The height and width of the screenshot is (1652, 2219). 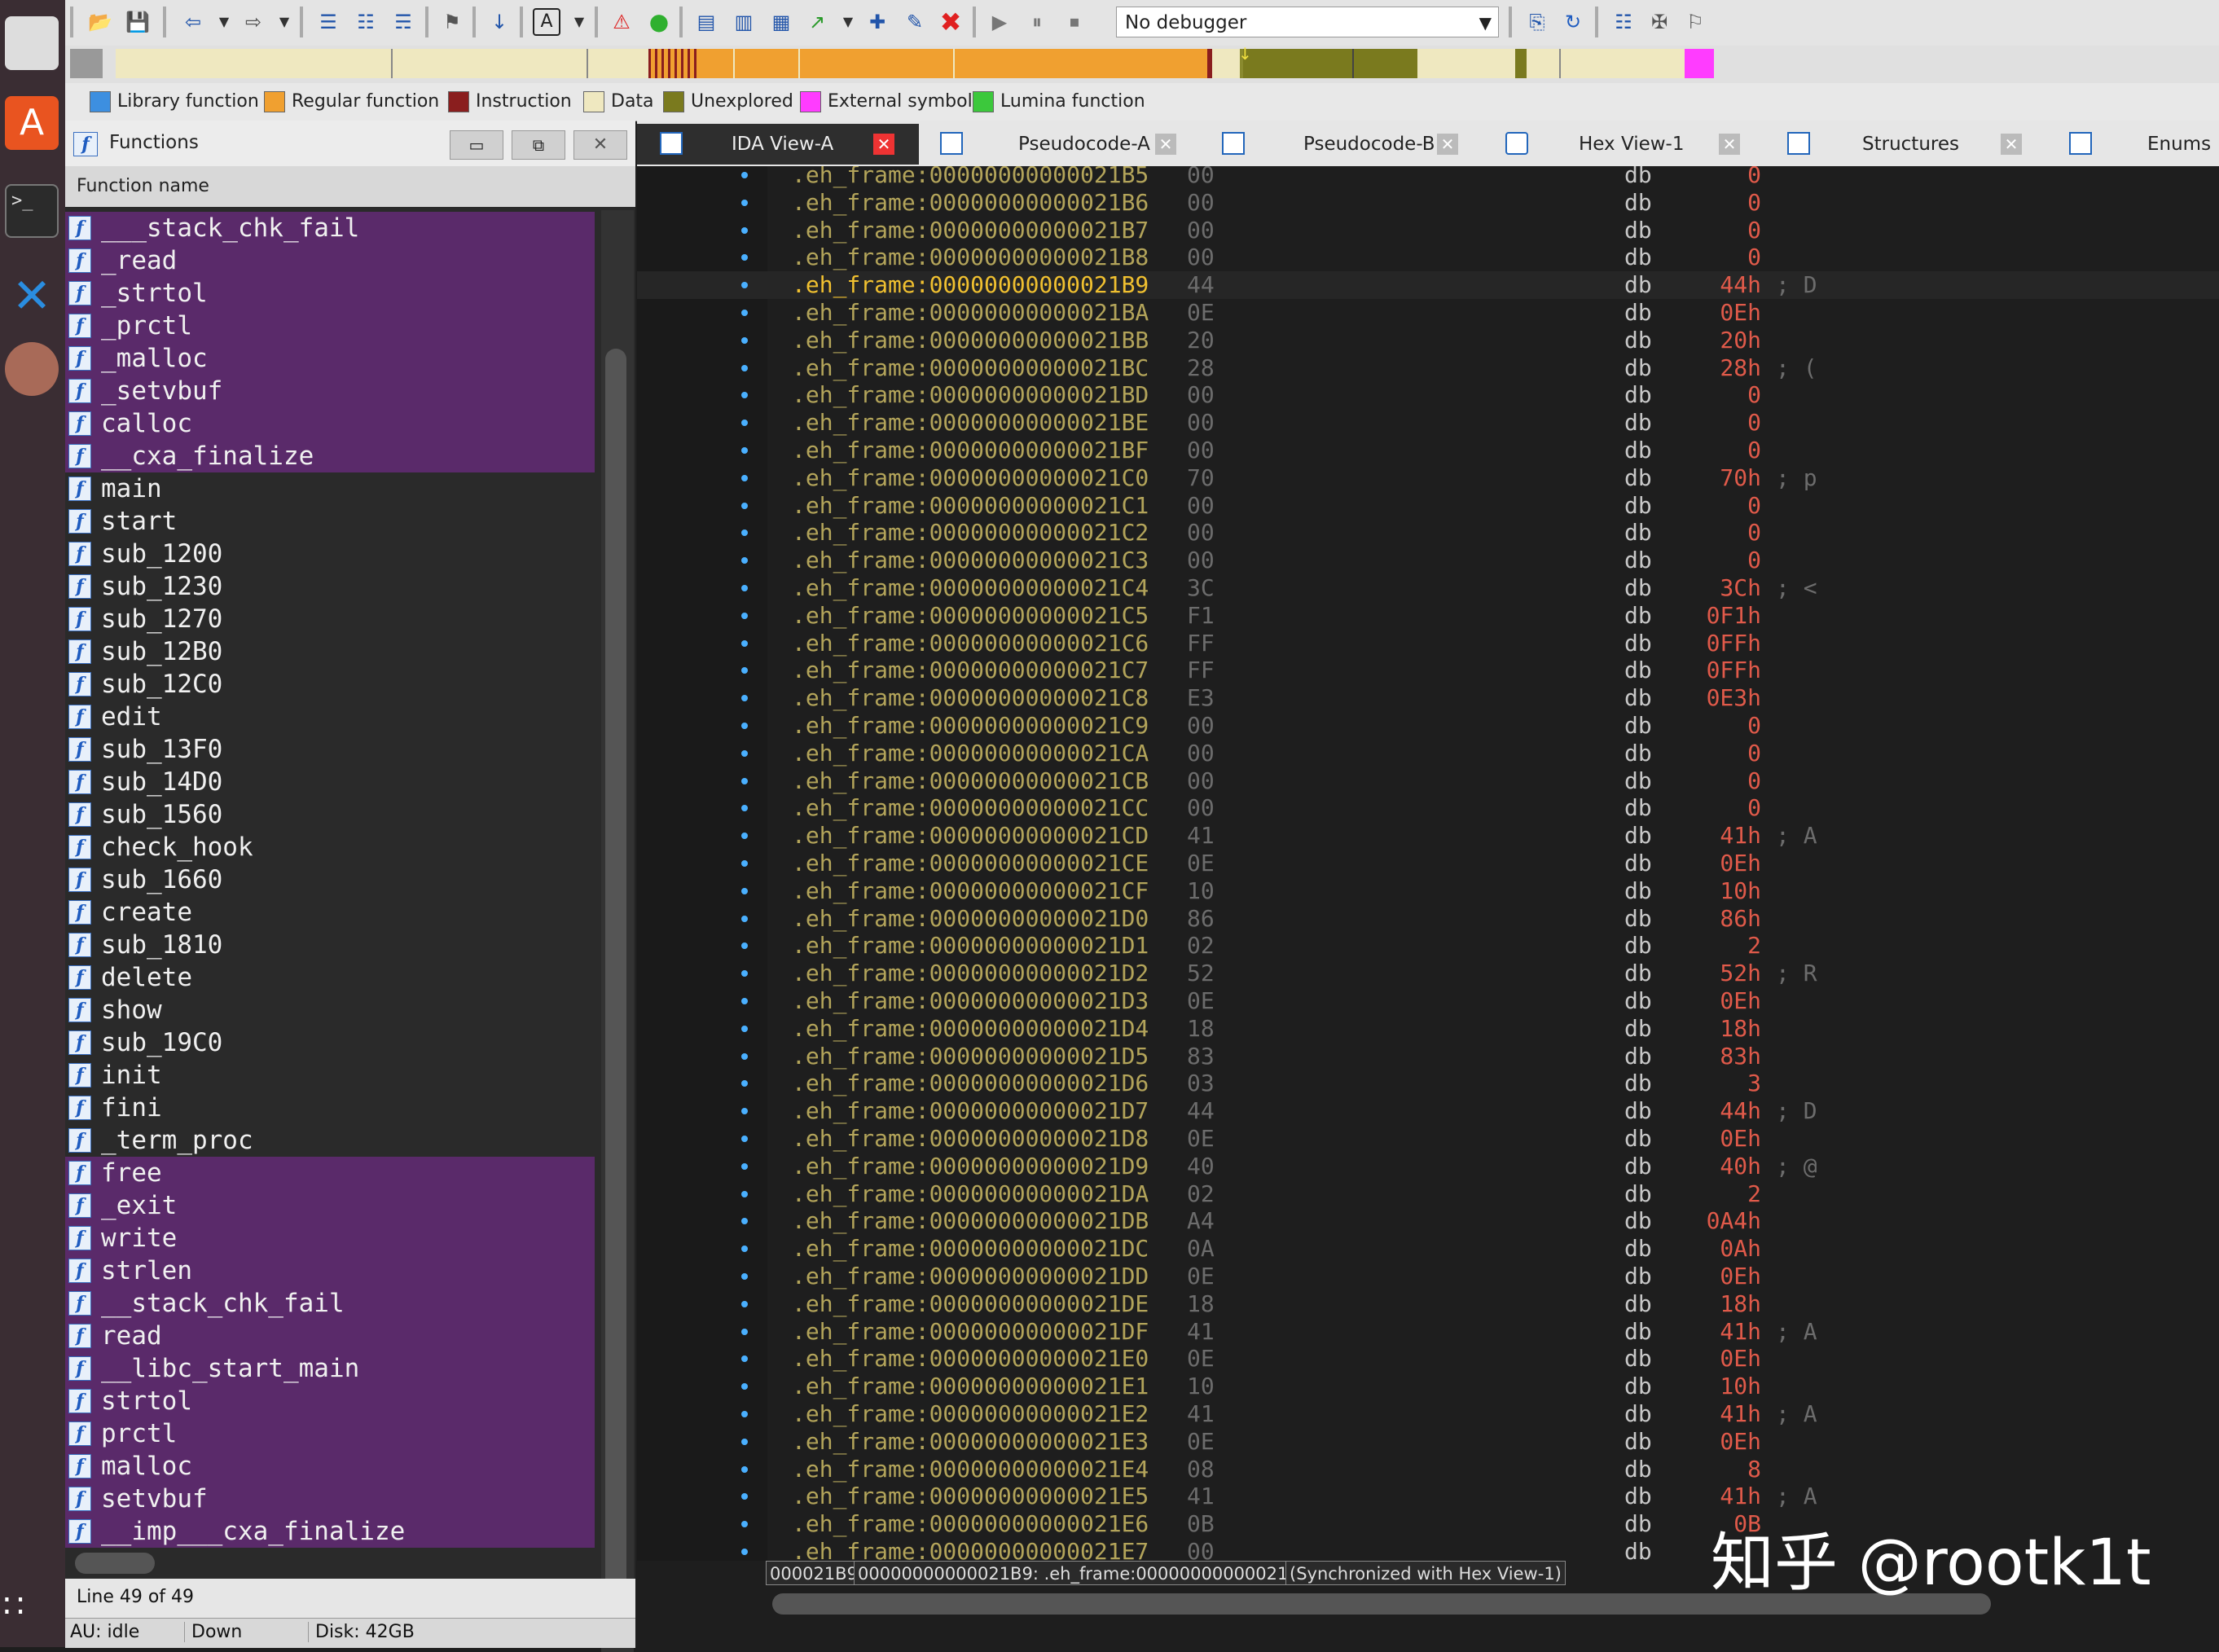 What do you see at coordinates (330, 945) in the screenshot?
I see `function-list-item: f sub_1810` at bounding box center [330, 945].